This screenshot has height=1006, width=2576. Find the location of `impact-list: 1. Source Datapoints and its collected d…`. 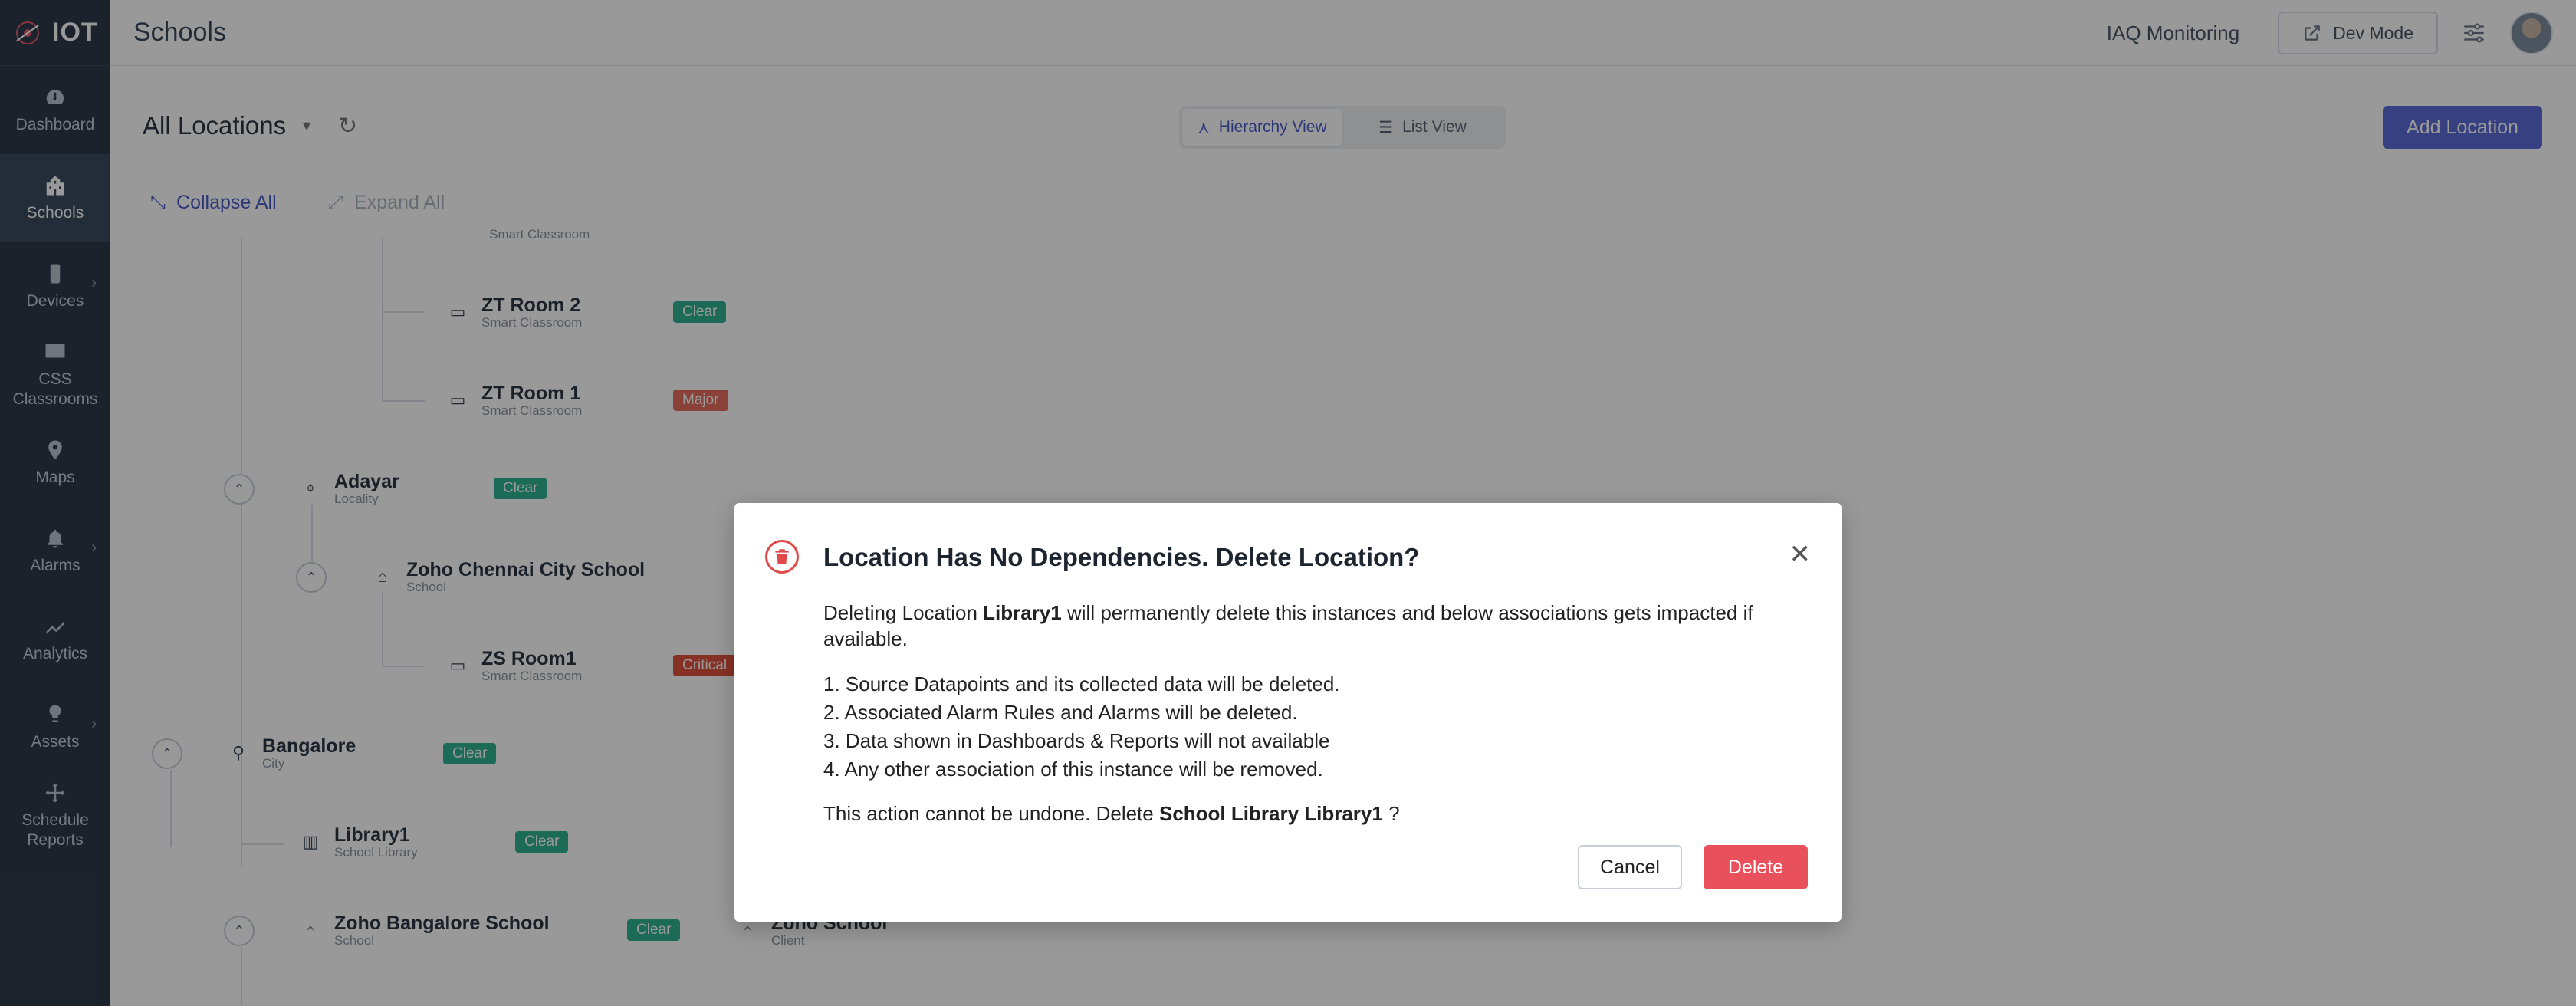

impact-list: 1. Source Datapoints and its collected d… is located at coordinates (1317, 727).